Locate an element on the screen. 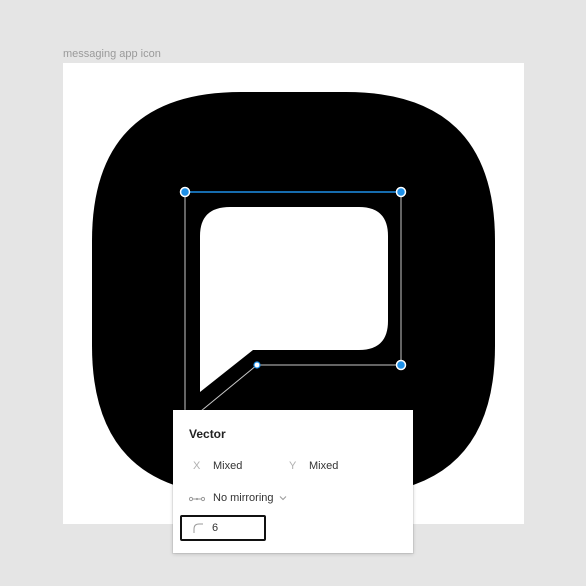  mirroring-value: No mirroring is located at coordinates (243, 498).